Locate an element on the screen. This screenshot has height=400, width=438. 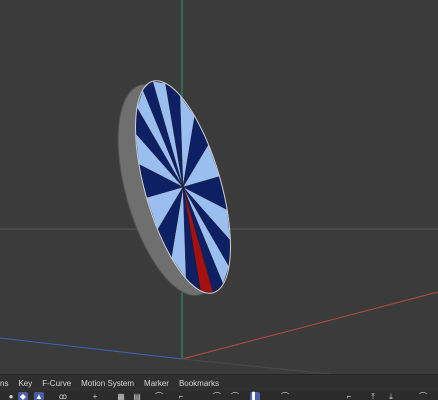
ease-icon: ⌒ is located at coordinates (217, 396).